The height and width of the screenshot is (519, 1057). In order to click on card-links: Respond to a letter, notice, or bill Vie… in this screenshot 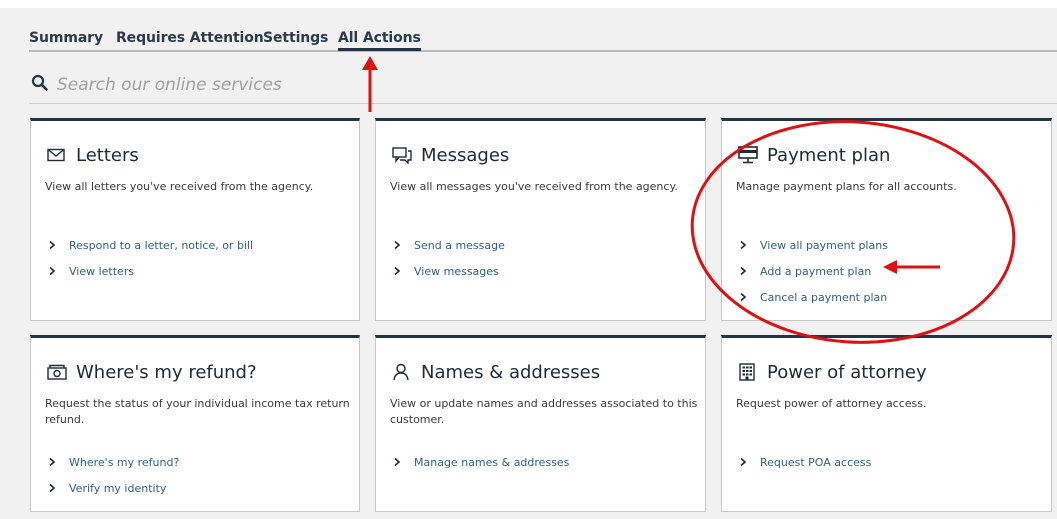, I will do `click(150, 258)`.